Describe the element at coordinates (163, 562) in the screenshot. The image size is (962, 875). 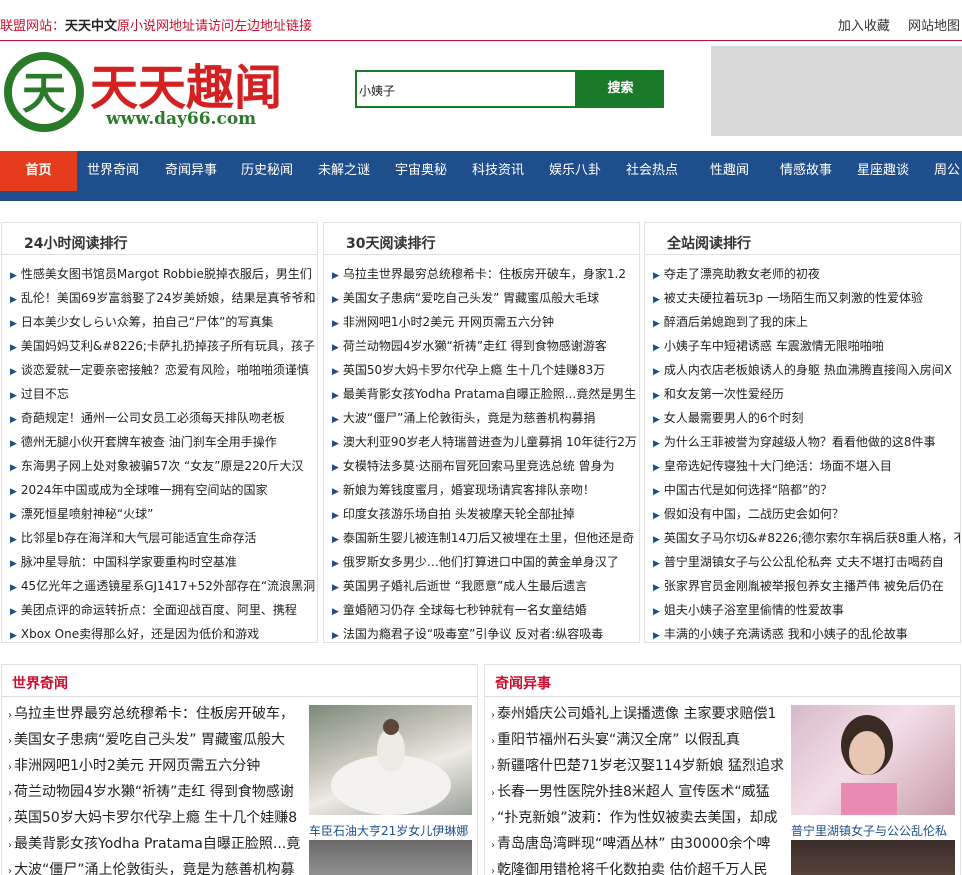
I see `rank-item: ▶ 脉冲星导航：中国科学家要重构时空基准` at that location.